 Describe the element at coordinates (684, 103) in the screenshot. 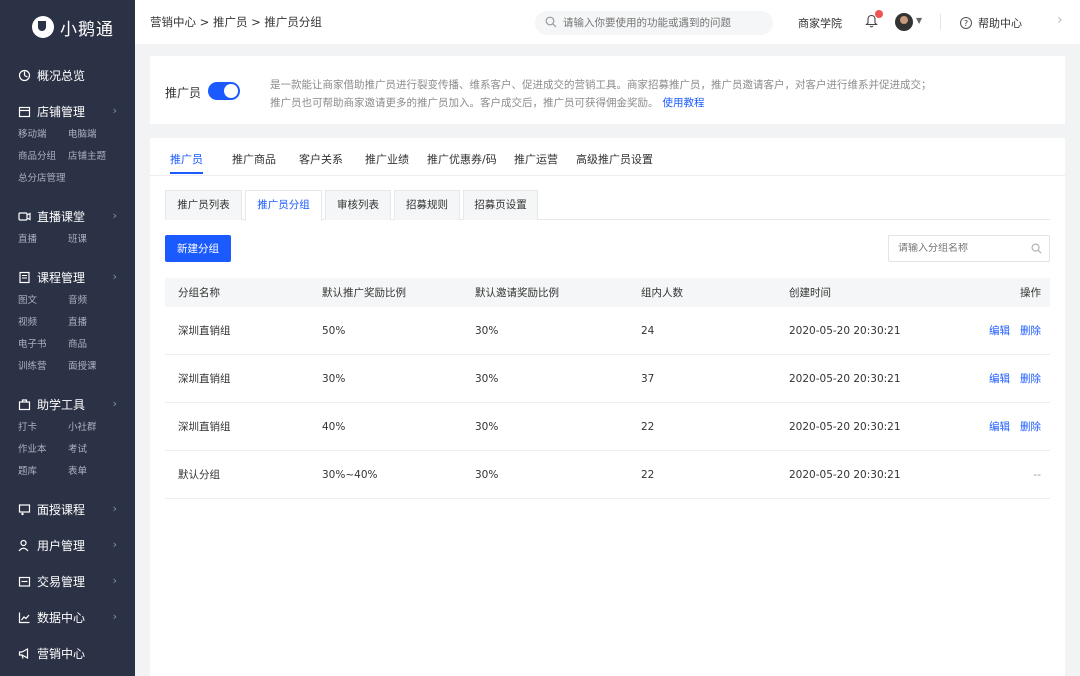

I see `tutorial-link: 使用教程` at that location.